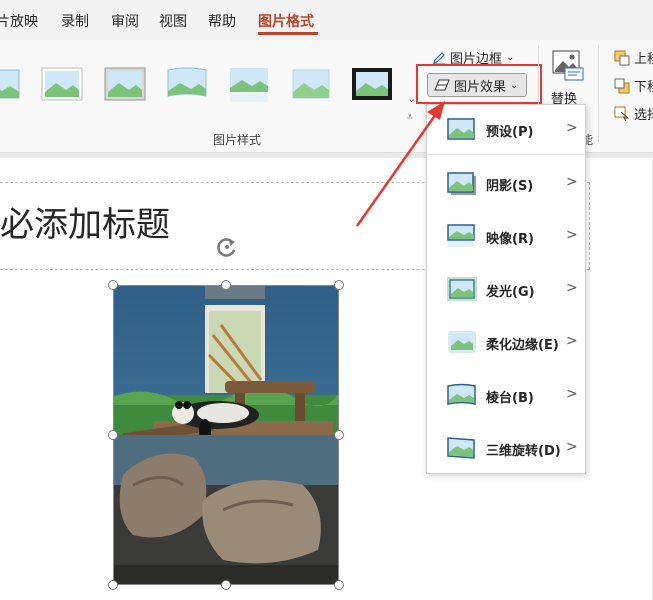 This screenshot has height=600, width=653. Describe the element at coordinates (622, 57) in the screenshot. I see `bring-forward-icon` at that location.